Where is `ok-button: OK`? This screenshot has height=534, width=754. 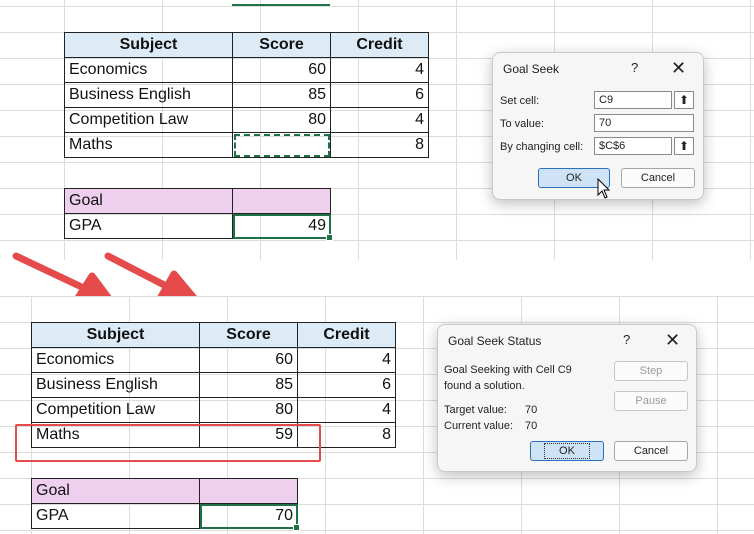 ok-button: OK is located at coordinates (567, 451).